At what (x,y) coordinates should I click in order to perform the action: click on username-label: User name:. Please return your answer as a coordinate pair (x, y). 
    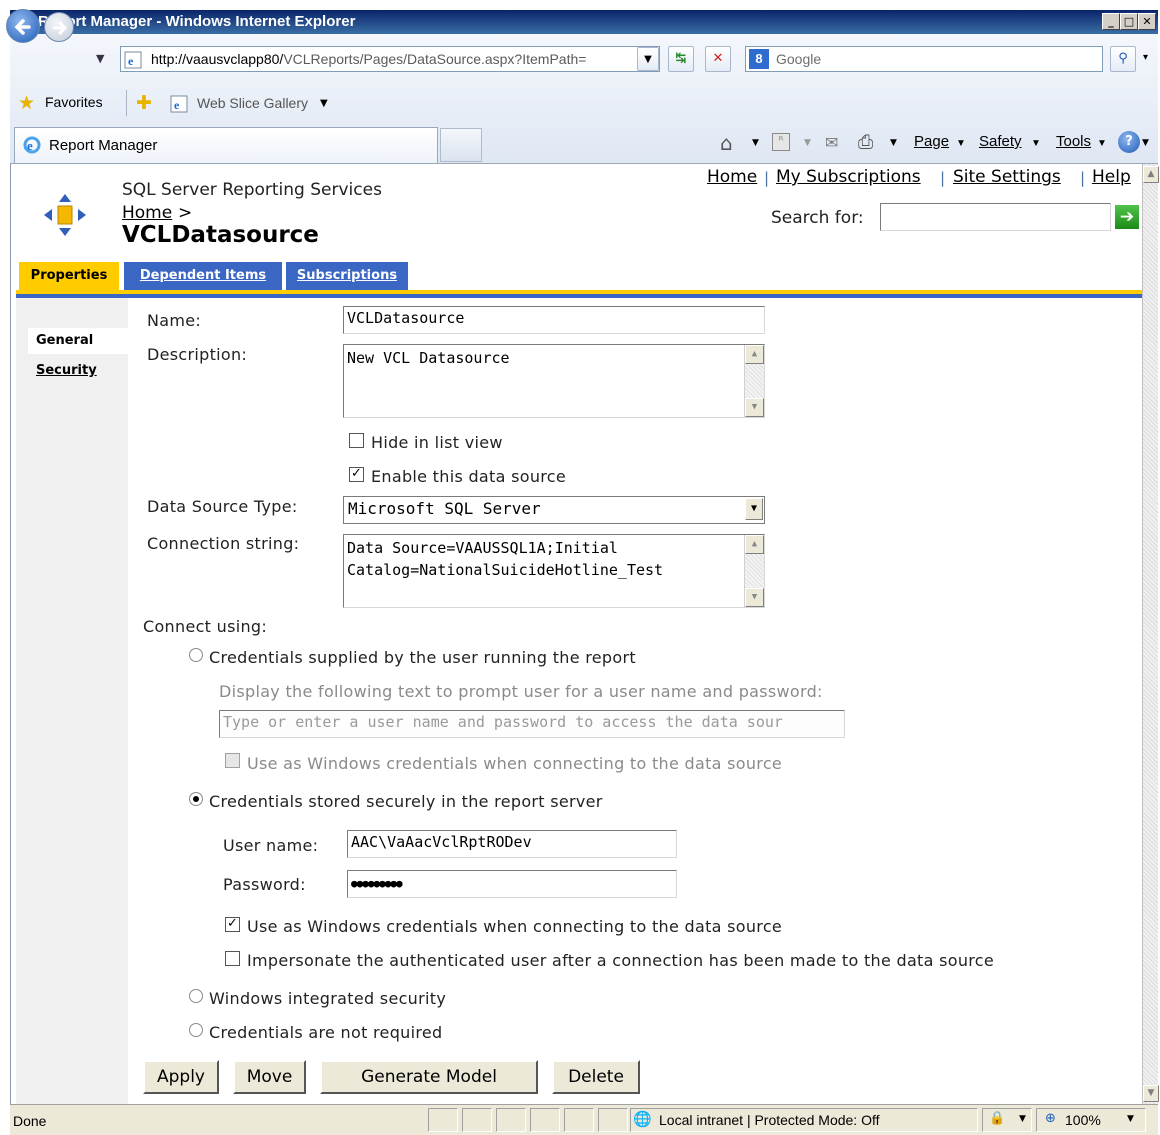
    Looking at the image, I should click on (271, 845).